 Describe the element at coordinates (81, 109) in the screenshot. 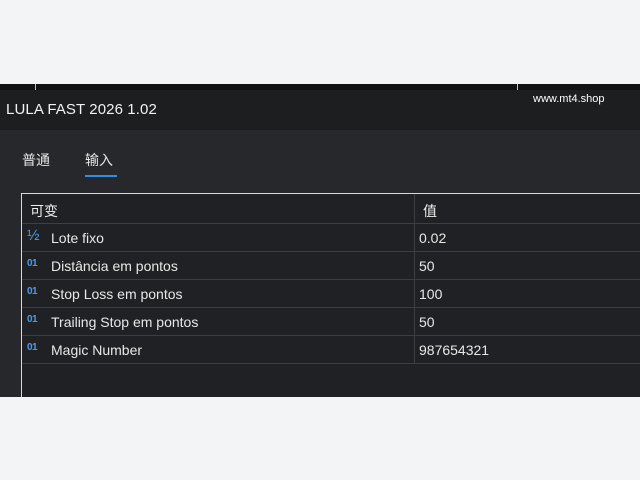

I see `window-title: LULA FAST 2026 1.02` at that location.